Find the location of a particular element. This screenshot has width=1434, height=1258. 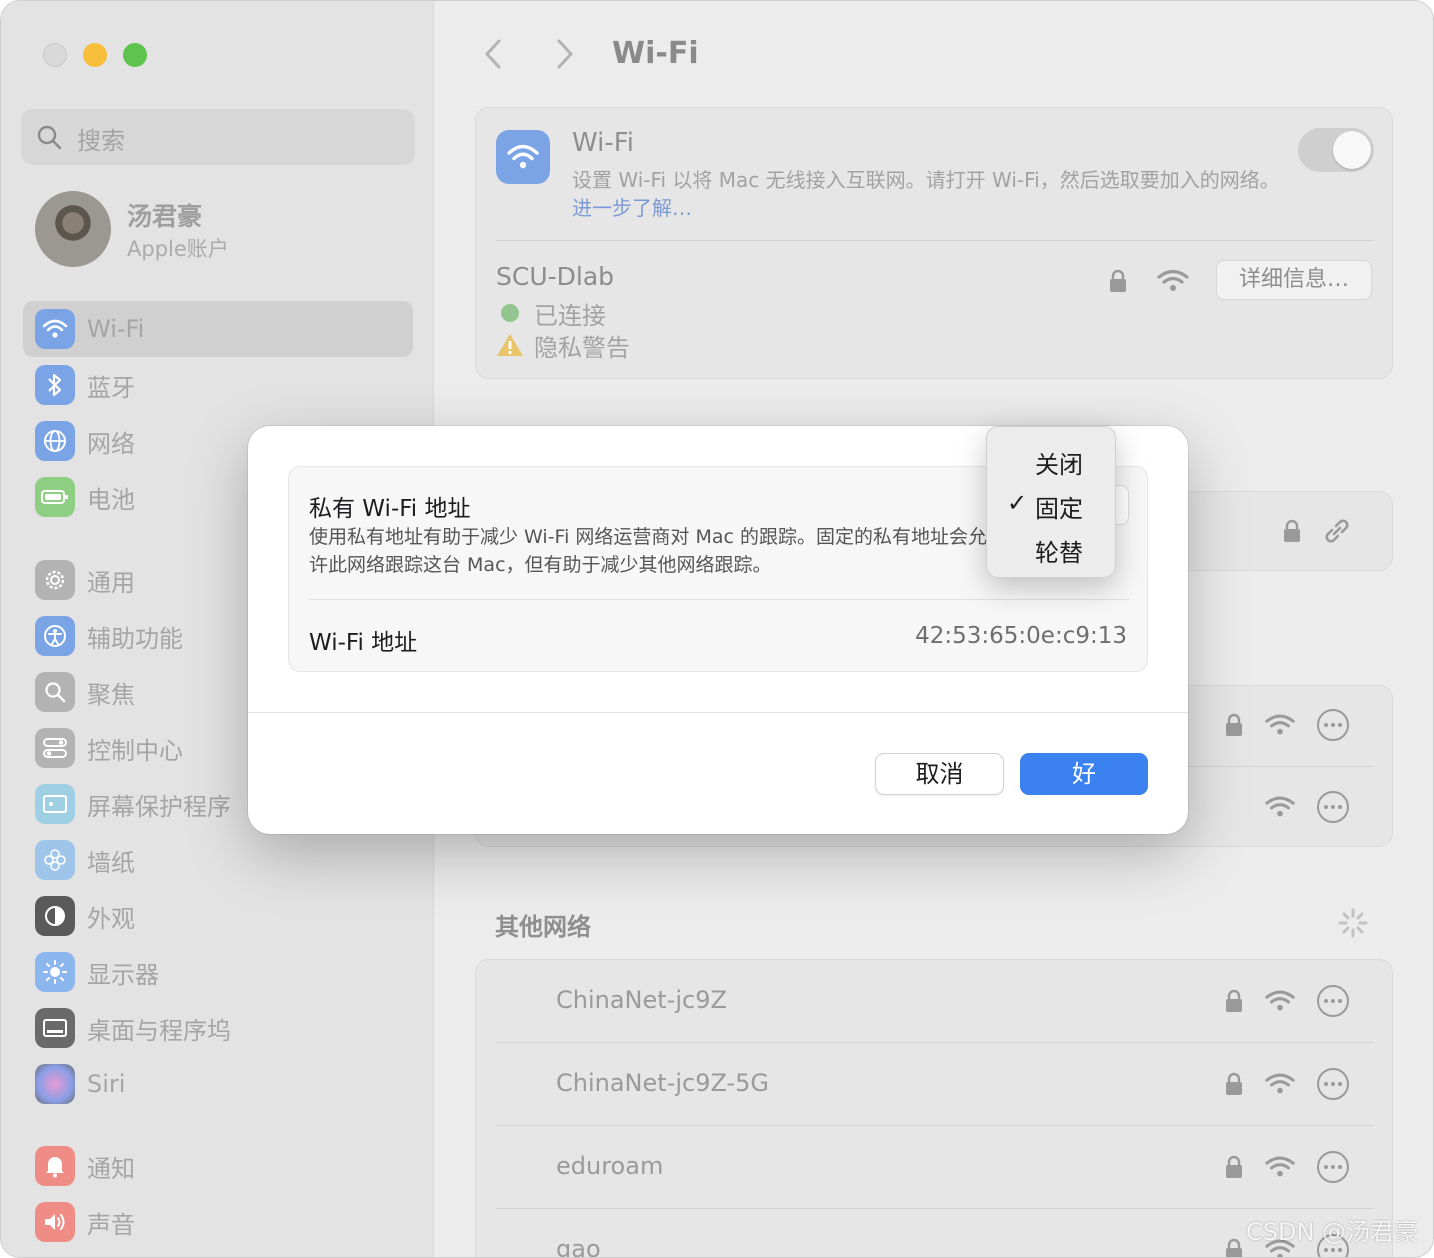

sidebar-item-appearance: 外观 is located at coordinates (218, 916).